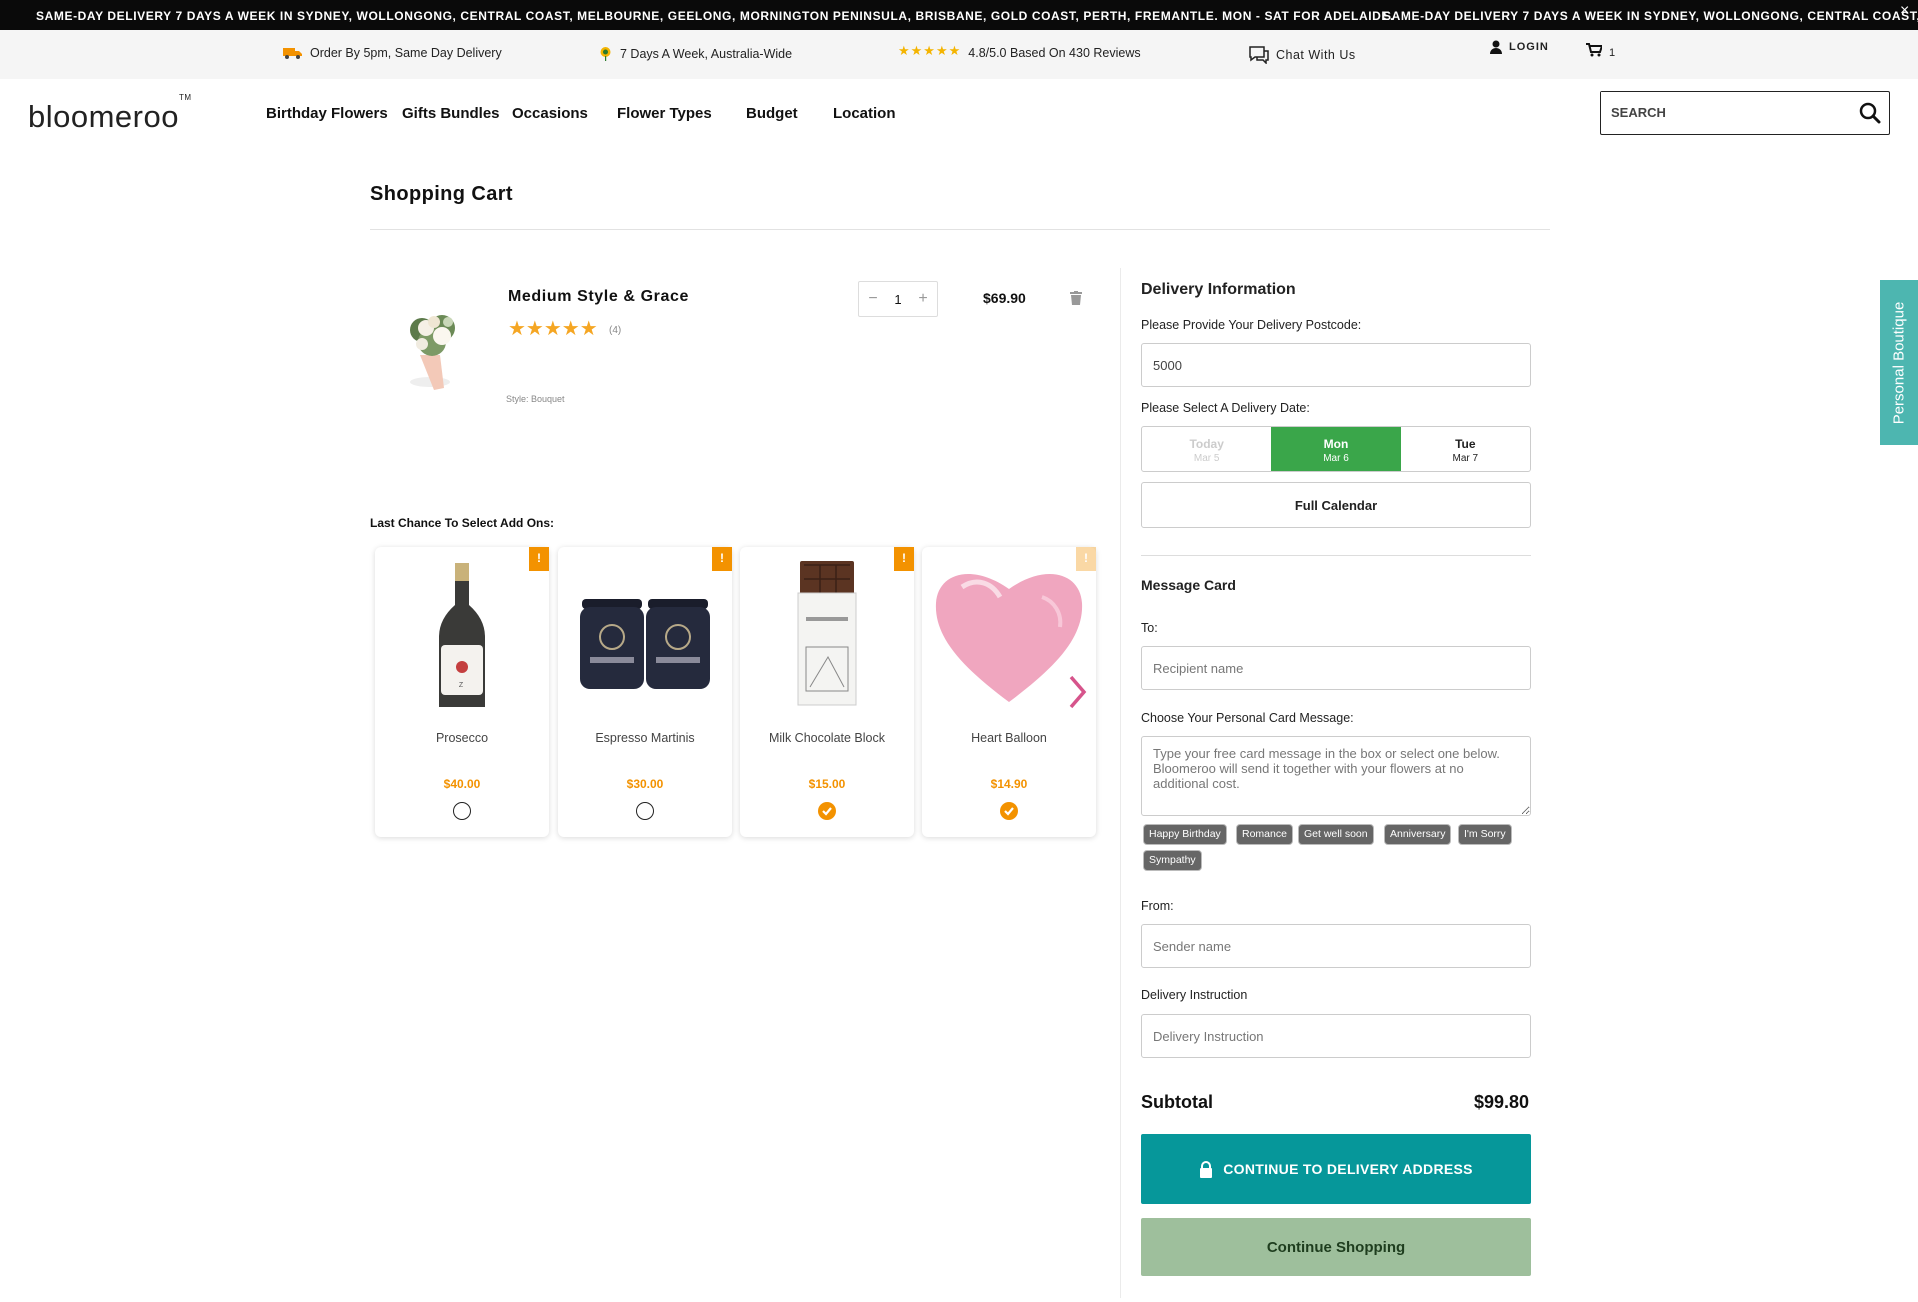 The height and width of the screenshot is (1302, 1918). I want to click on delivery-title: Delivery Information, so click(1218, 289).